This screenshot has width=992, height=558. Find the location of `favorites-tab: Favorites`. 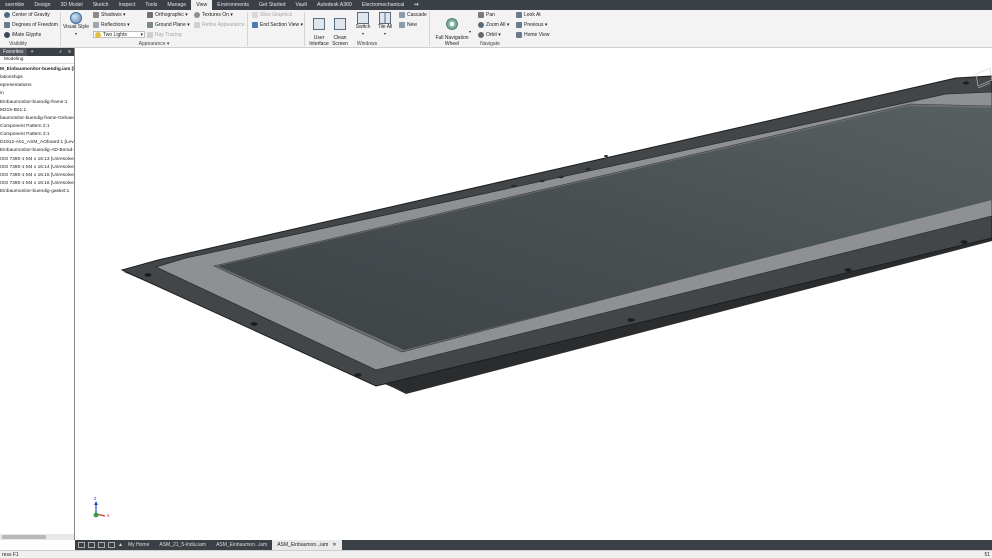

favorites-tab: Favorites is located at coordinates (13, 52).